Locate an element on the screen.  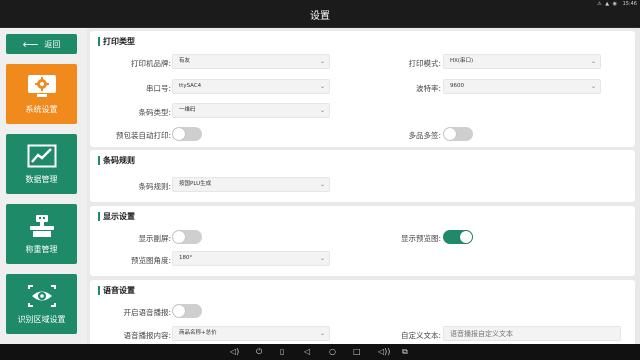
print-mode-select: HX(串口) ⌄ is located at coordinates (522, 61).